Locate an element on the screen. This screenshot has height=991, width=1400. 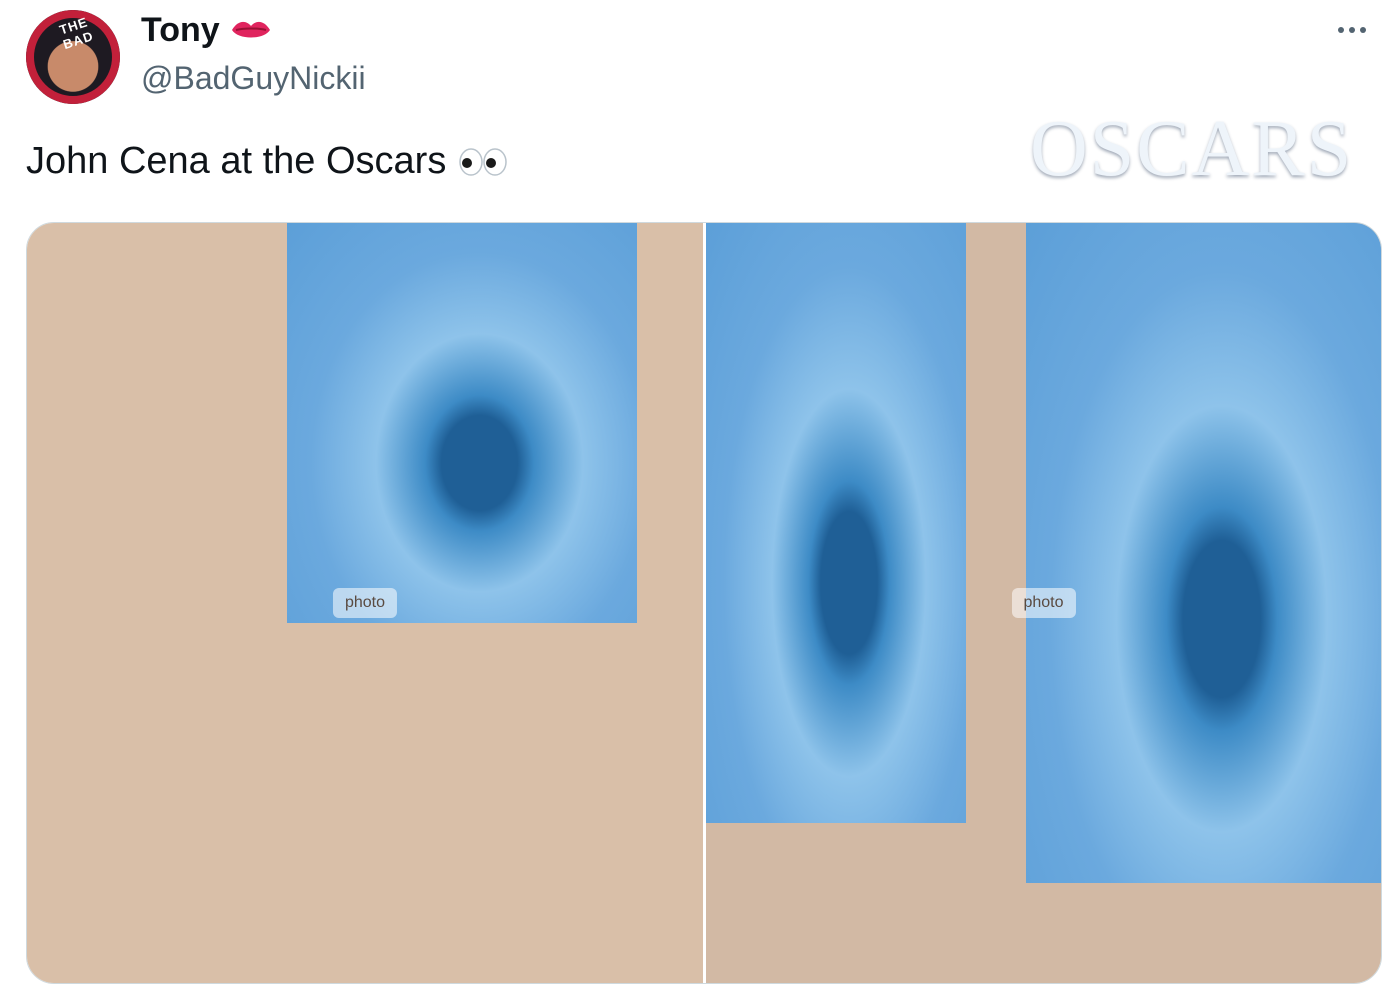
name-row: Tony is located at coordinates (253, 30).